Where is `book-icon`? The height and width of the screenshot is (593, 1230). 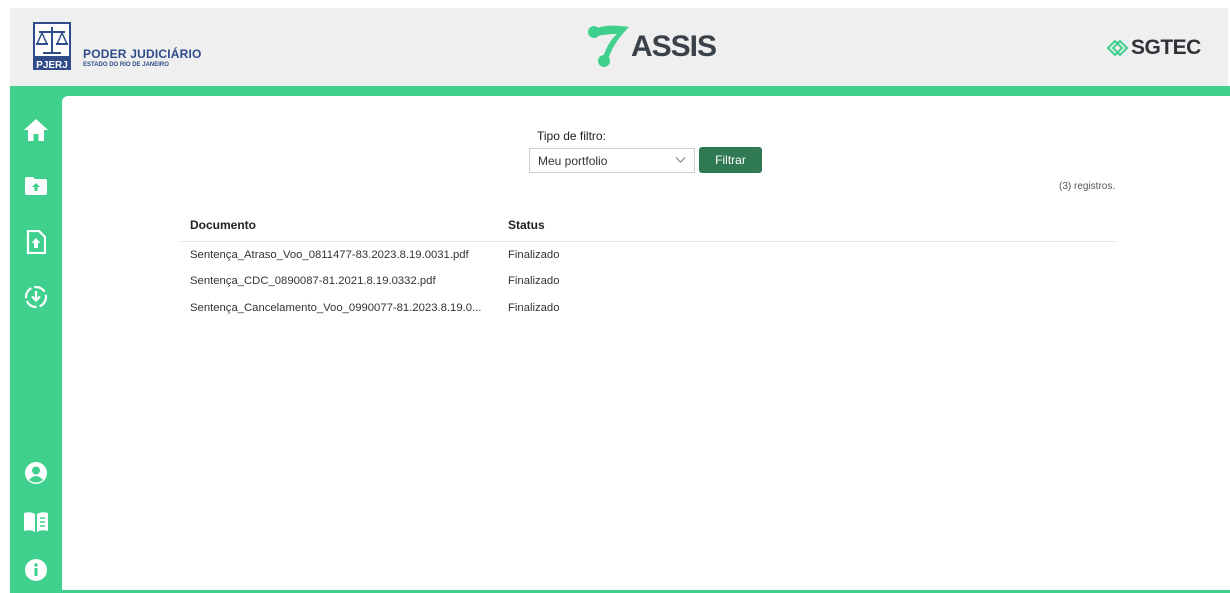
book-icon is located at coordinates (36, 522).